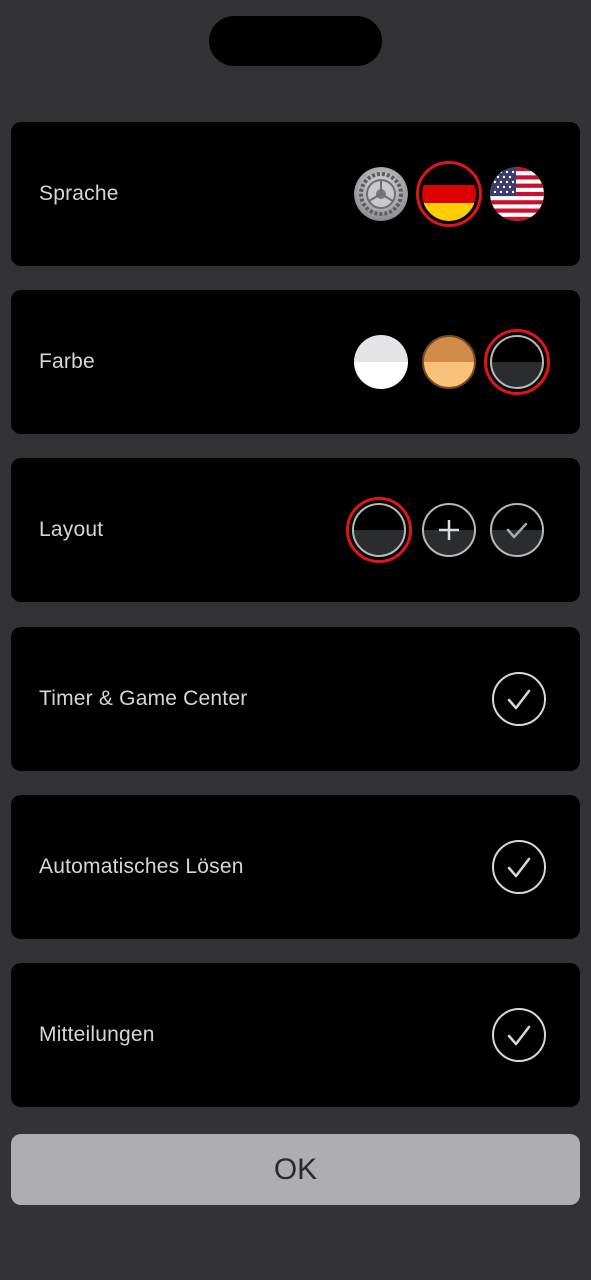 This screenshot has width=591, height=1280. Describe the element at coordinates (381, 362) in the screenshot. I see `light-theme-option` at that location.